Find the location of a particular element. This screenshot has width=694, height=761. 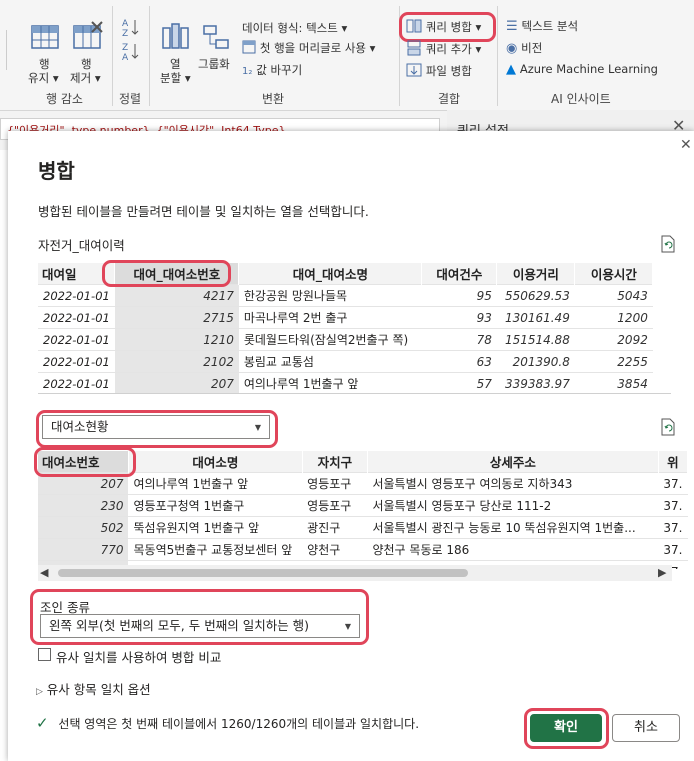

group-by-button: 그룹화 is located at coordinates (217, 48).